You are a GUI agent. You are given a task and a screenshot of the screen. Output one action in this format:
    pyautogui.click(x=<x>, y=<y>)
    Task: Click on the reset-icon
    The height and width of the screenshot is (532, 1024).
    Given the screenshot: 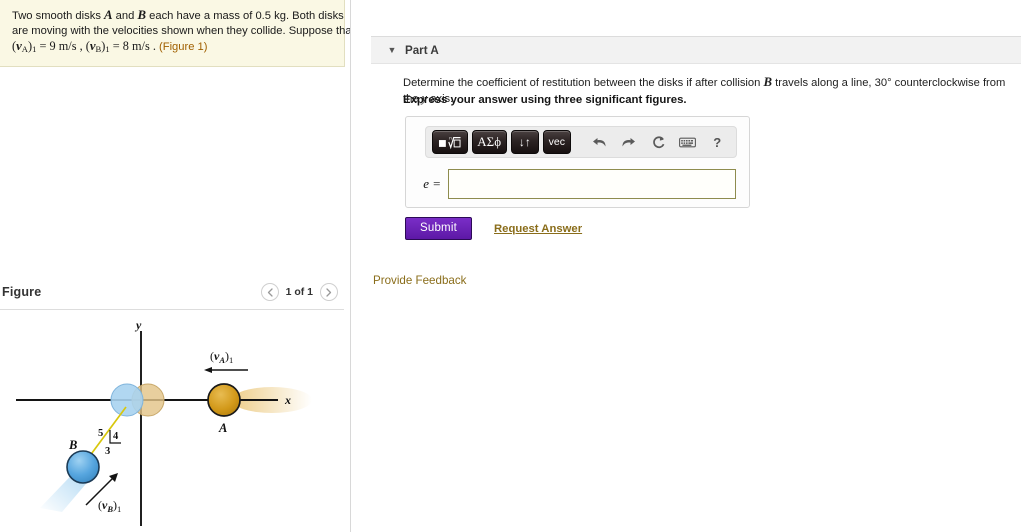 What is the action you would take?
    pyautogui.click(x=658, y=142)
    